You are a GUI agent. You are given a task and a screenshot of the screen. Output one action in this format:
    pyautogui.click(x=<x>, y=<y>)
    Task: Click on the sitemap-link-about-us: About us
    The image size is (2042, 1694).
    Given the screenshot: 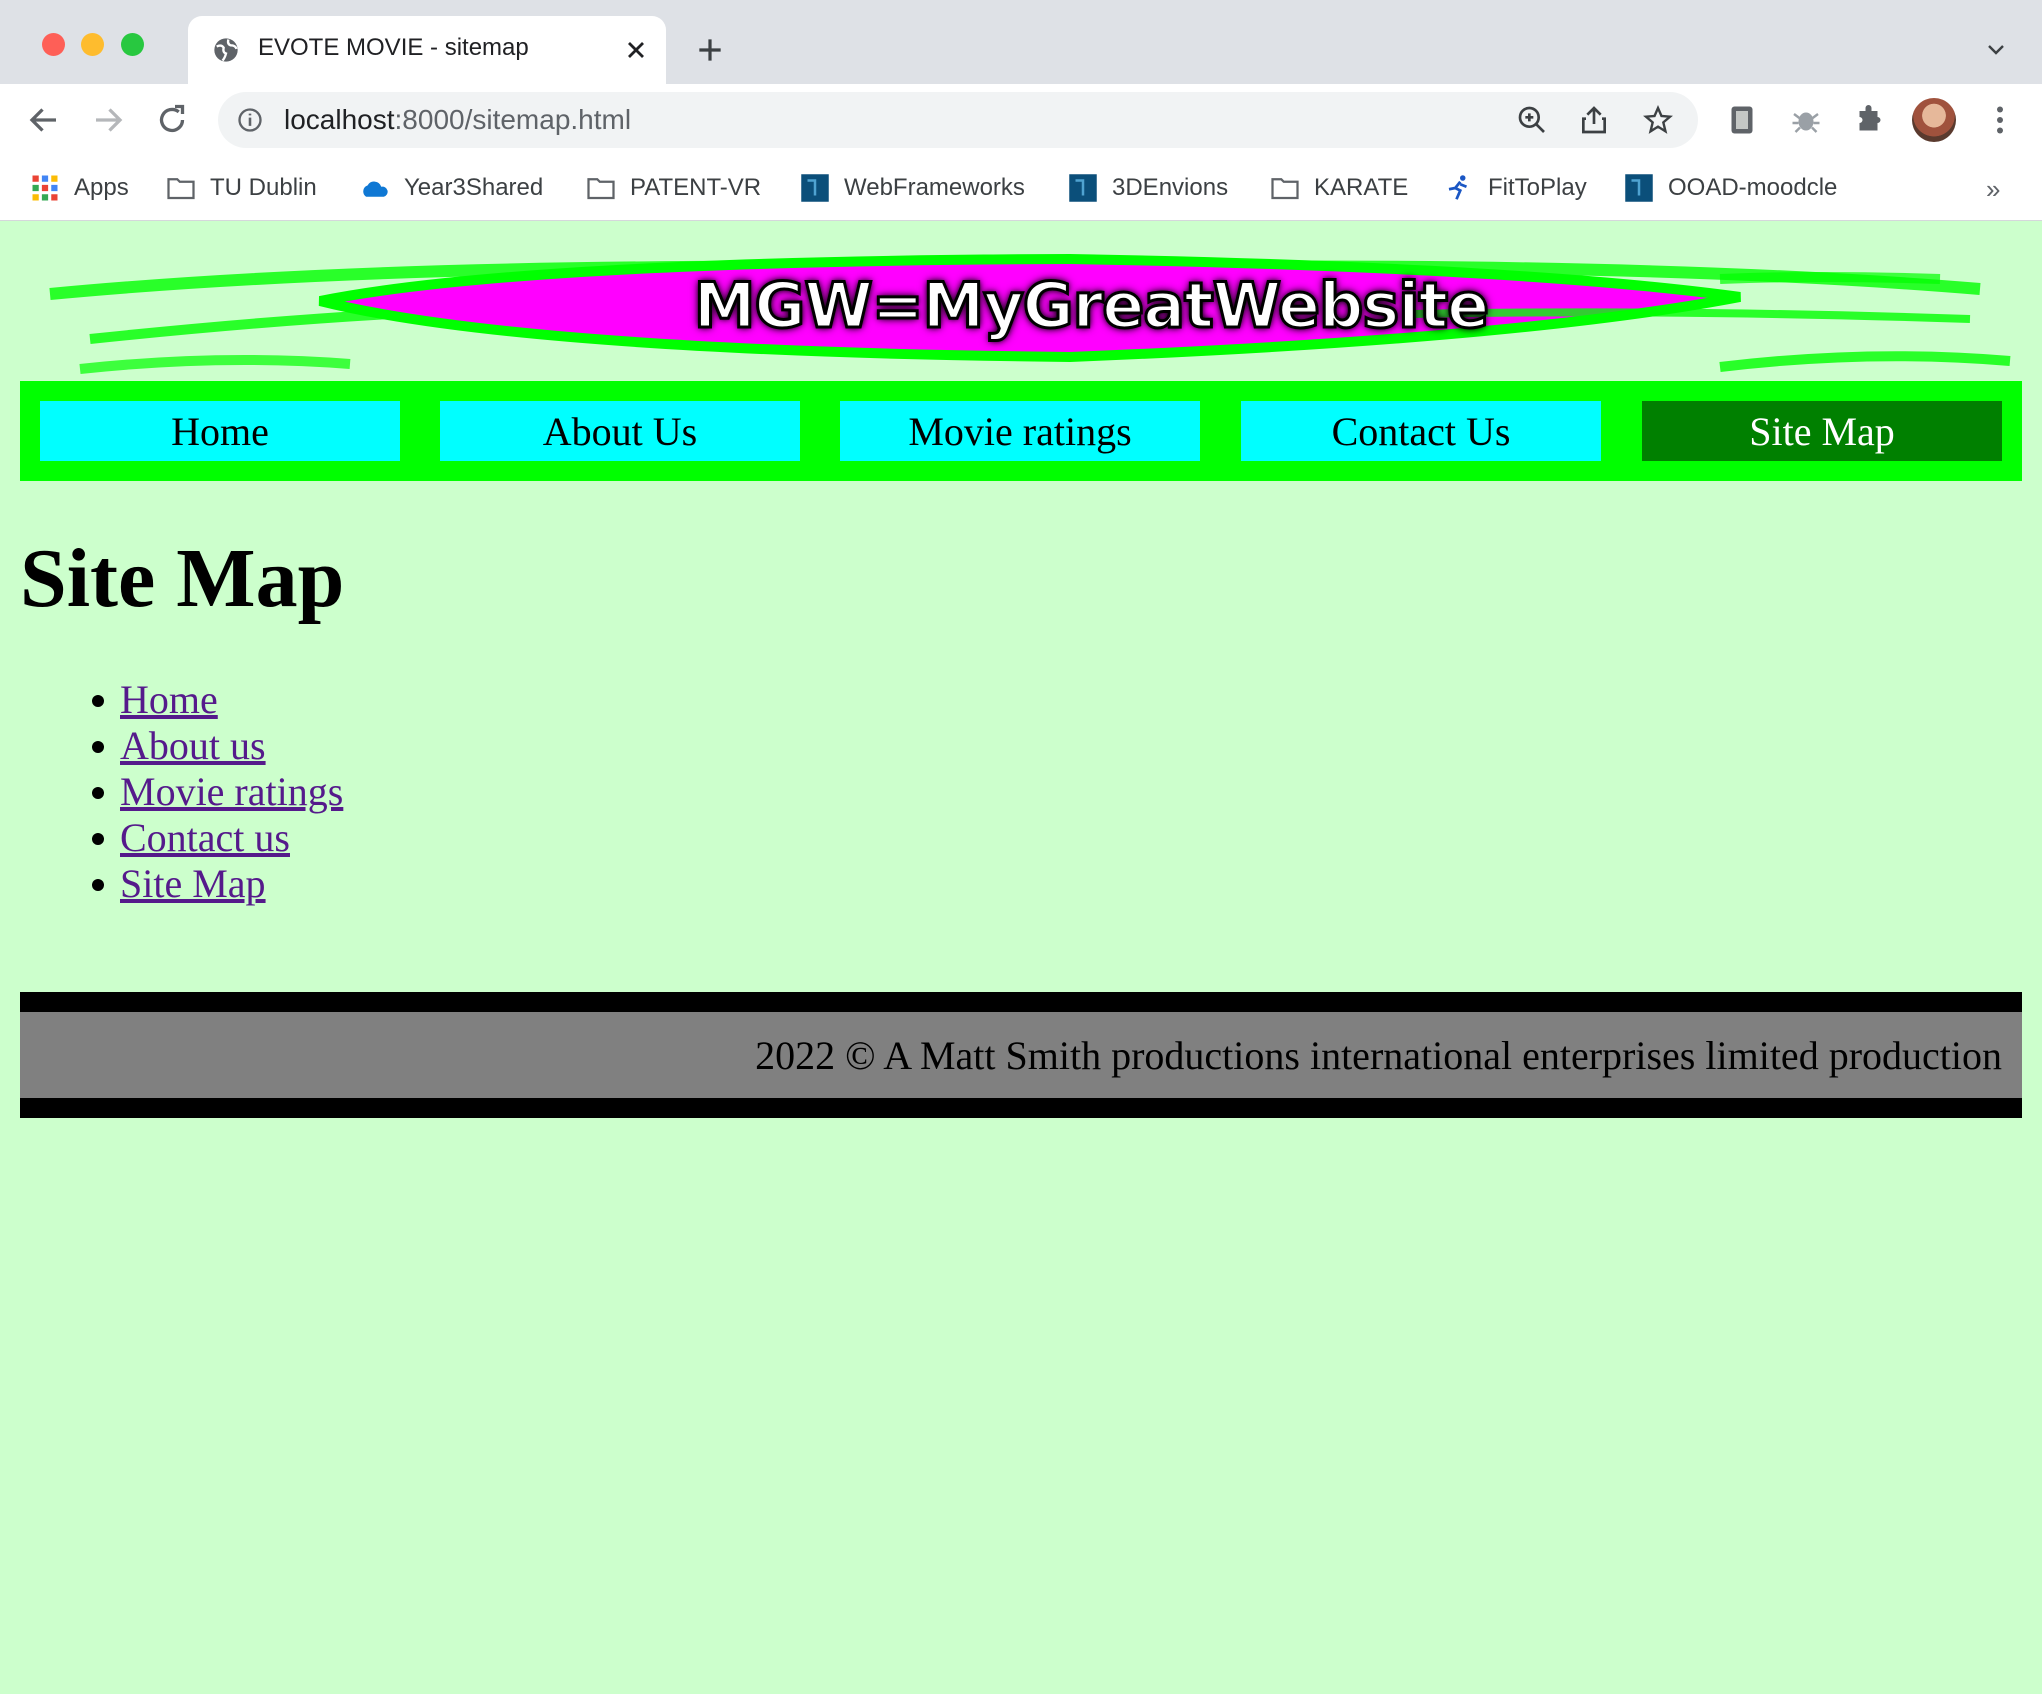 What is the action you would take?
    pyautogui.click(x=193, y=745)
    